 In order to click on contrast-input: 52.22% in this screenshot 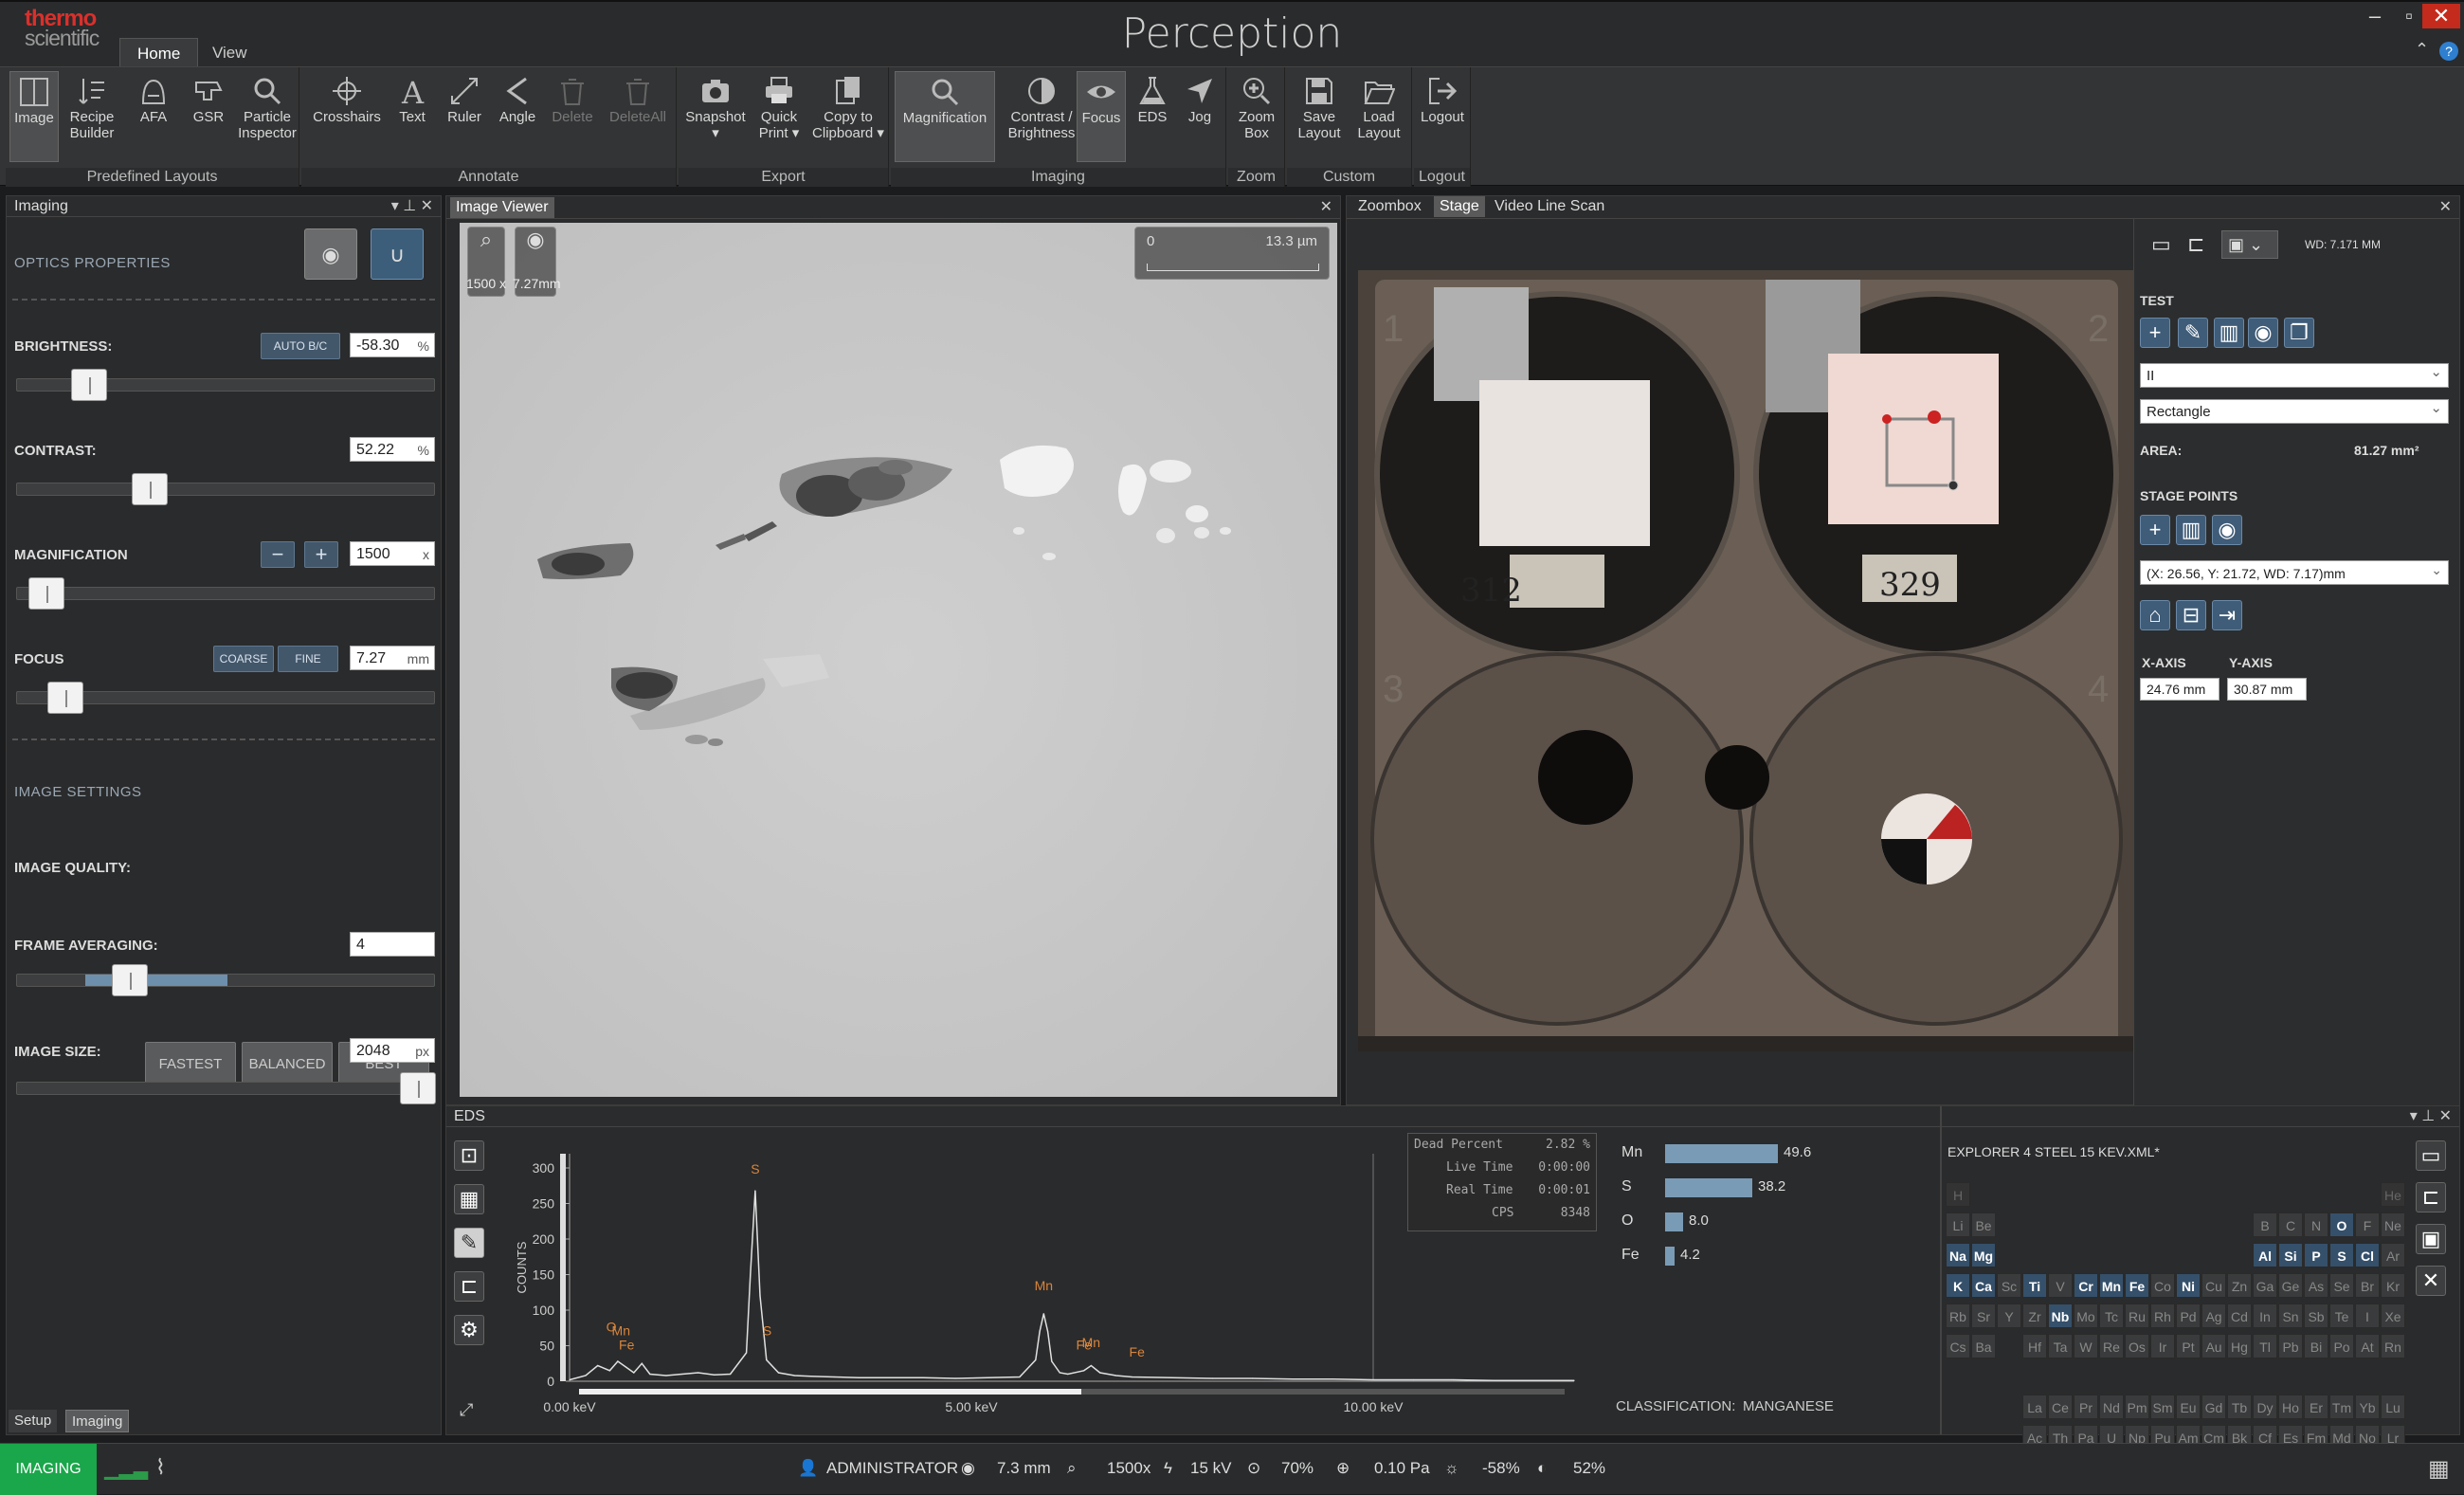, I will do `click(393, 449)`.